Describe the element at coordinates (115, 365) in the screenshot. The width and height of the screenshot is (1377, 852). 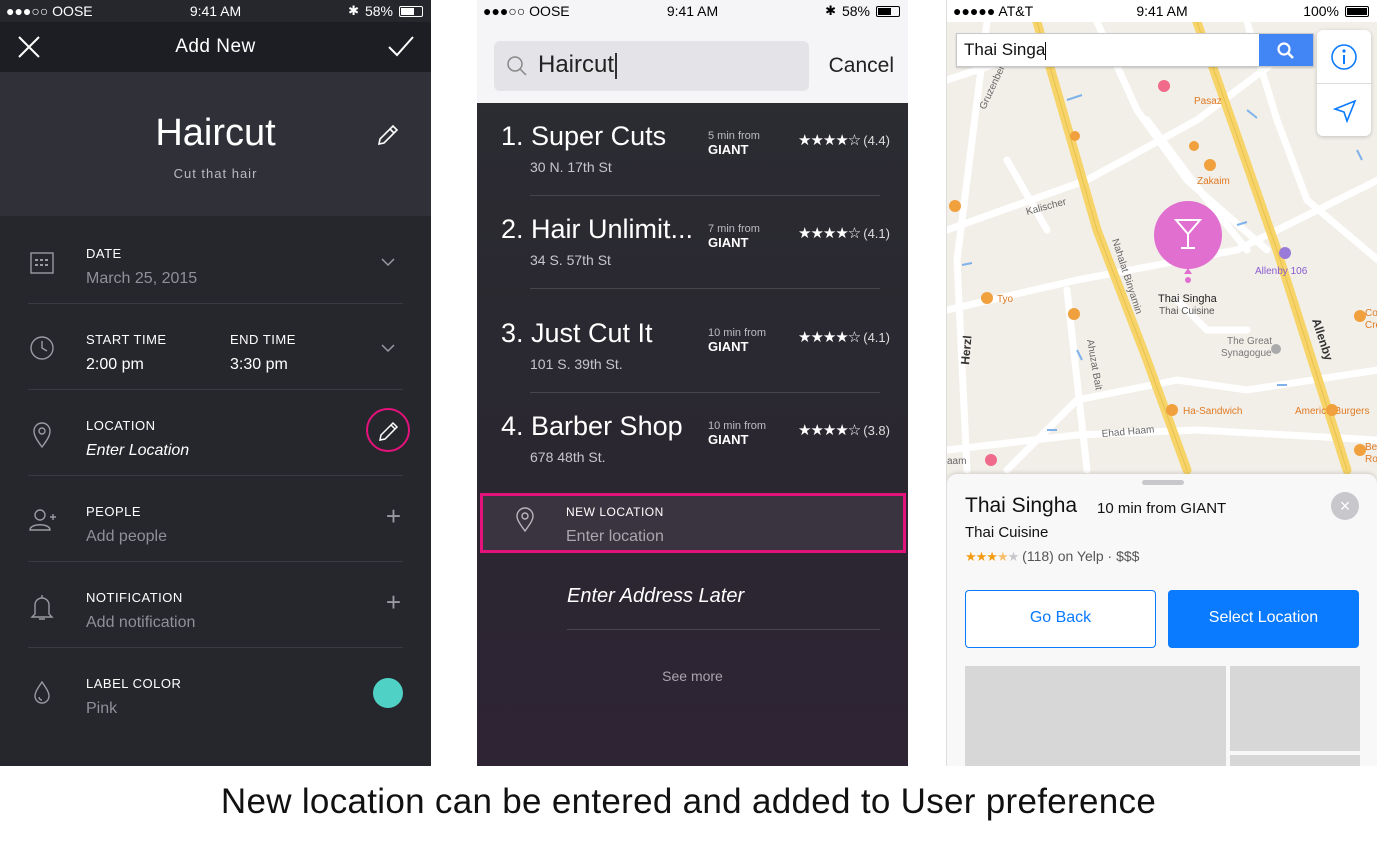
I see `start-time-value: 2:00 pm` at that location.